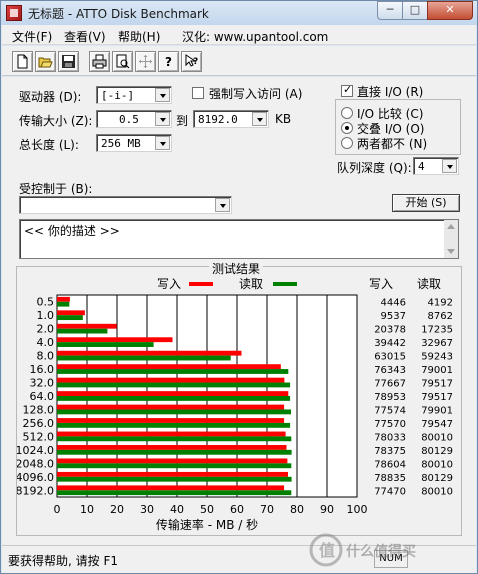  What do you see at coordinates (451, 239) in the screenshot?
I see `description-scrollbar` at bounding box center [451, 239].